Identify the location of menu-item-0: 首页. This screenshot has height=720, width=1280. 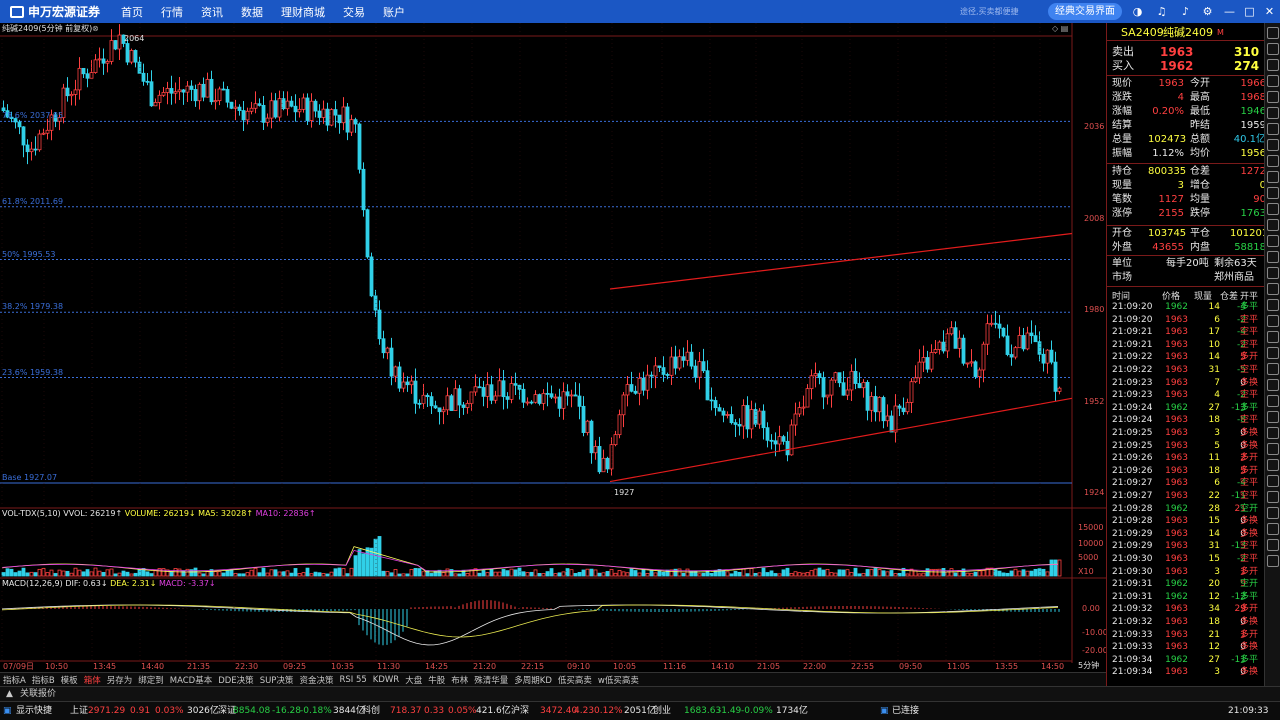
(132, 12).